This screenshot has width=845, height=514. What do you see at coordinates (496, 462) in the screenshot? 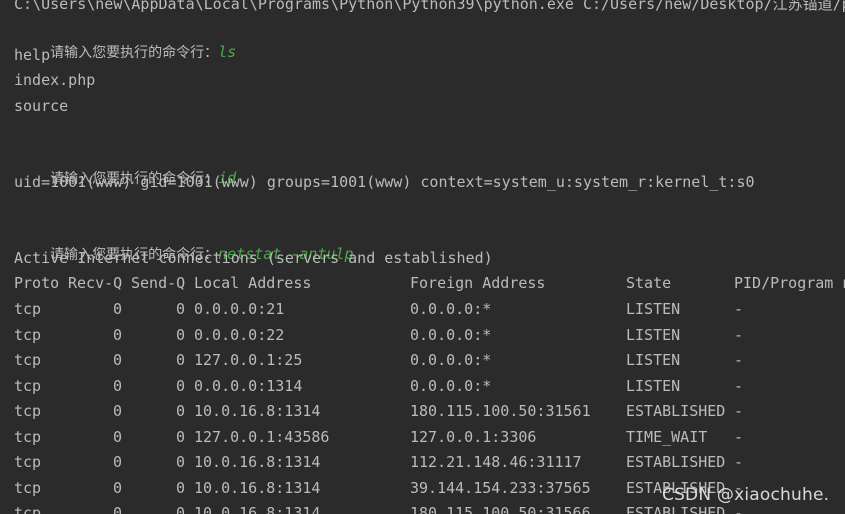
I see `cell-foreign-address: 112.21.148.46:31117` at bounding box center [496, 462].